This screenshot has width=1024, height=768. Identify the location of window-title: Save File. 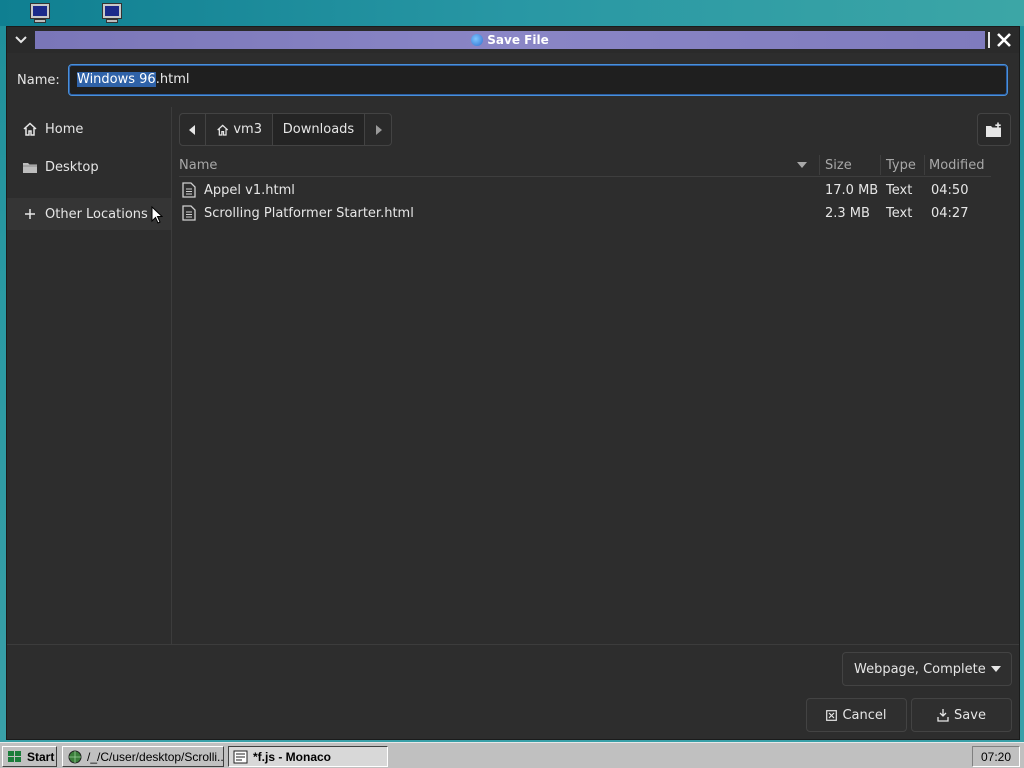
(510, 40).